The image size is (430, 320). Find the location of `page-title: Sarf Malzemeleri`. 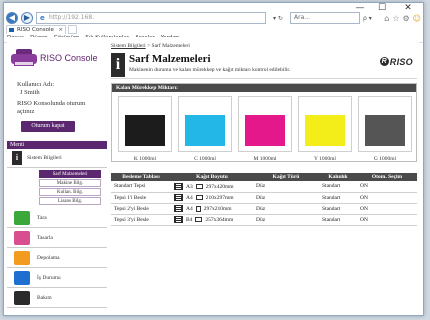

page-title: Sarf Malzemeleri is located at coordinates (170, 59).